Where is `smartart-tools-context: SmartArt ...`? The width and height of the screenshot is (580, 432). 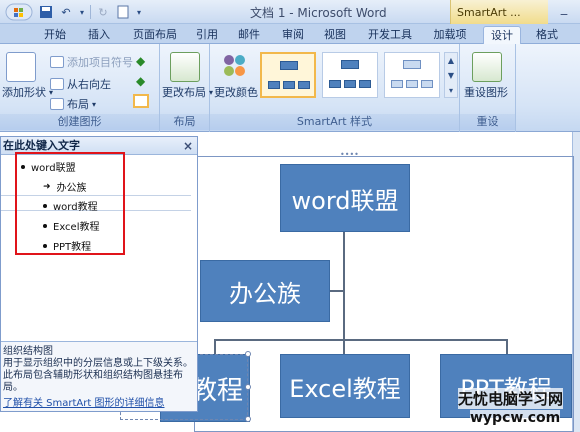
smartart-tools-context: SmartArt ... is located at coordinates (499, 12).